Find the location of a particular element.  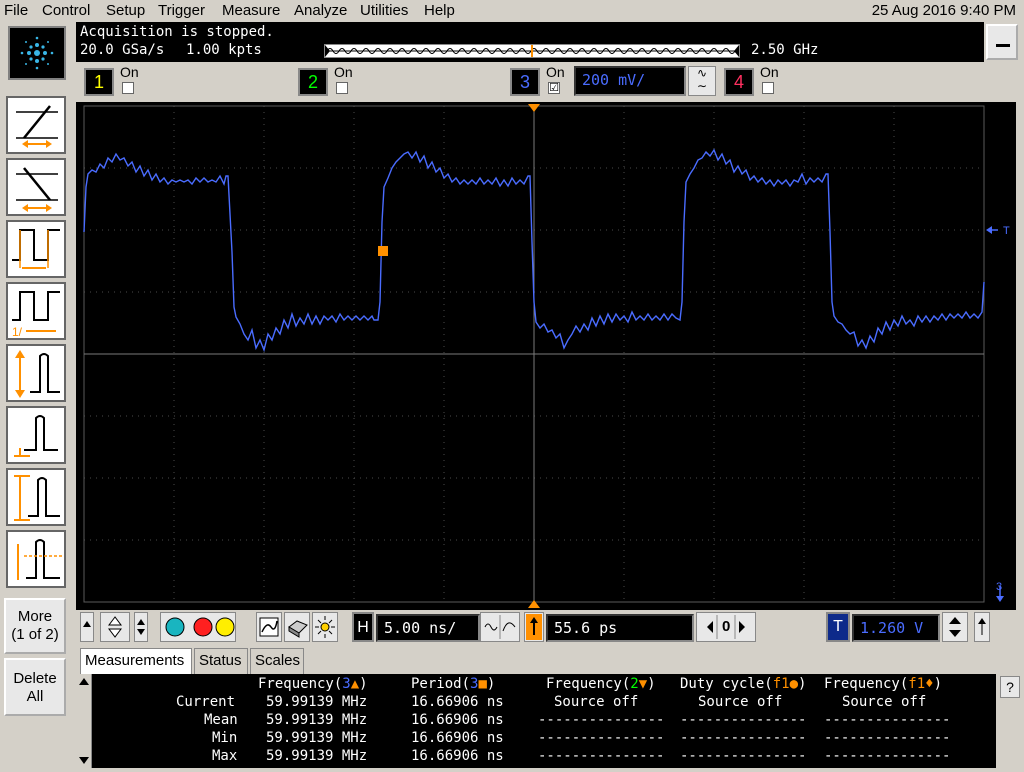

menu-control: Control is located at coordinates (66, 10).